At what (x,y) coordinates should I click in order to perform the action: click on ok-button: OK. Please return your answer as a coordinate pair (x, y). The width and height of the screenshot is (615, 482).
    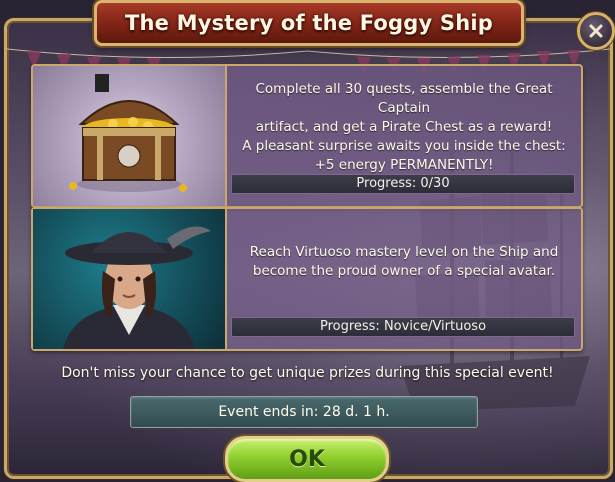
    Looking at the image, I should click on (307, 459).